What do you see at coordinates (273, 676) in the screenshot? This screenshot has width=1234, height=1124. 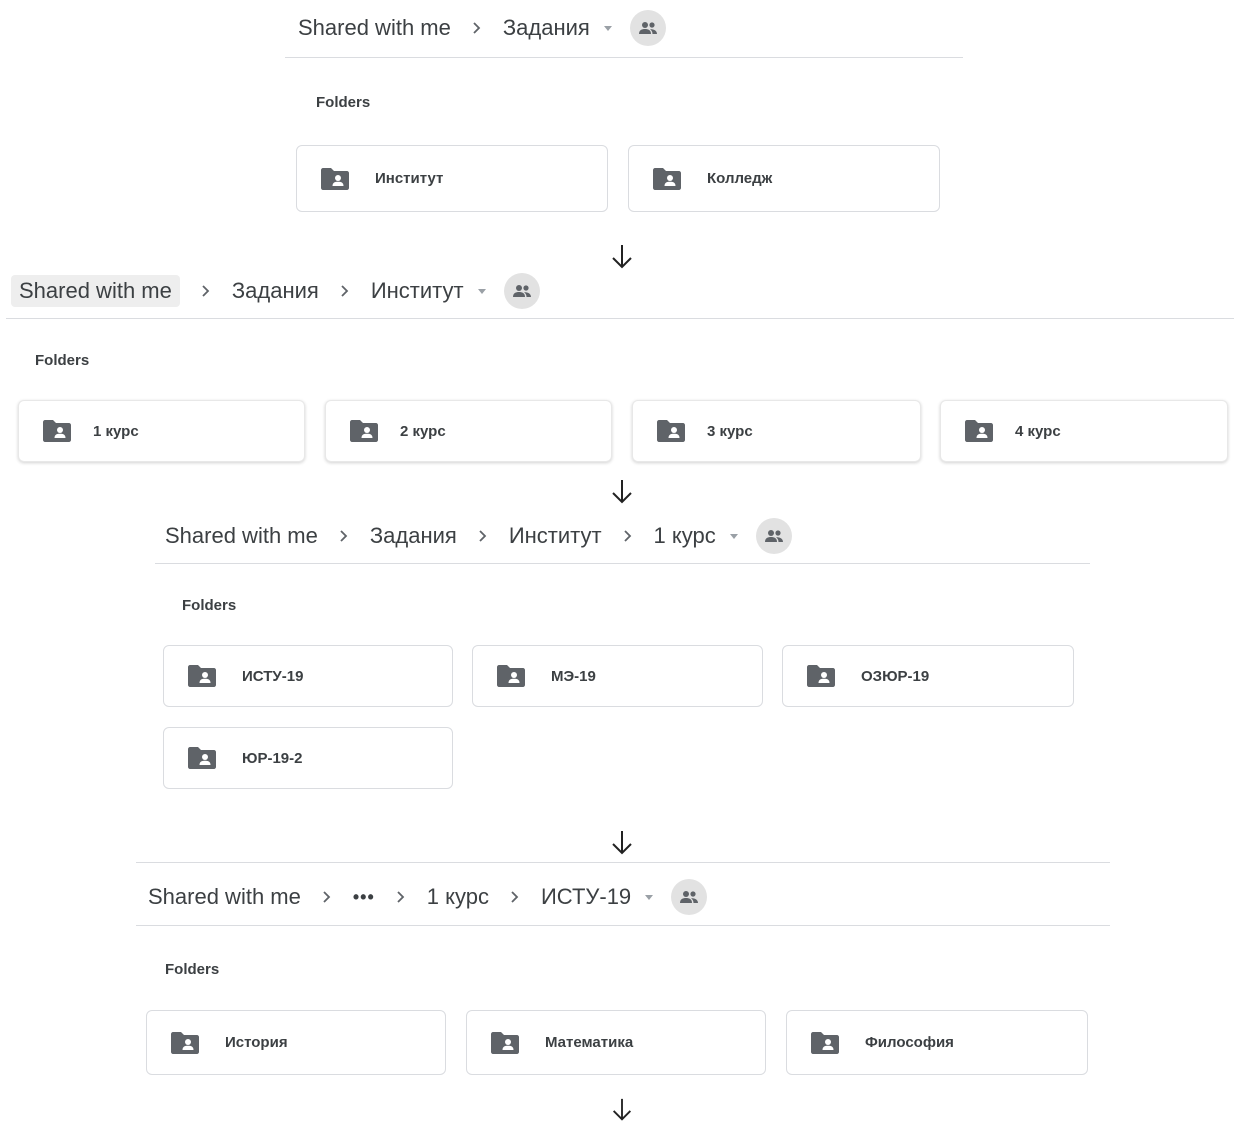 I see `folder-name: ИСТУ-19` at bounding box center [273, 676].